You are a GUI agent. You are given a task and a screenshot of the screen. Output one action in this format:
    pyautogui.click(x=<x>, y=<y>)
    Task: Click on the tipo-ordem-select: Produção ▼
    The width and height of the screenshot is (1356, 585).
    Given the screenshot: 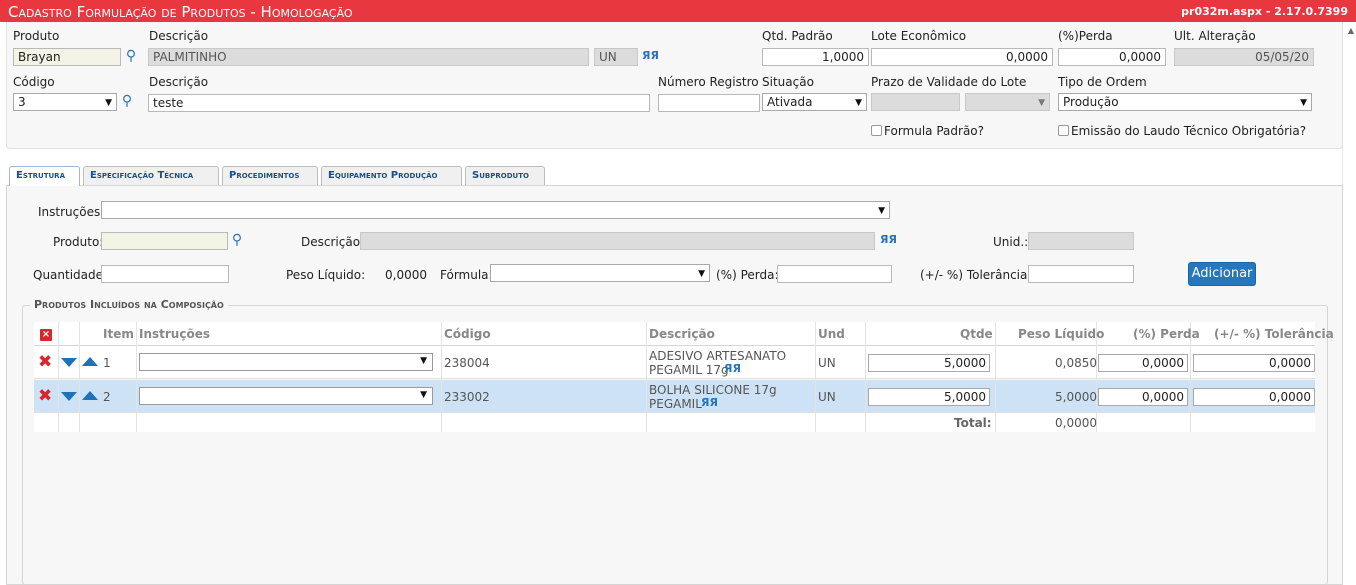 What is the action you would take?
    pyautogui.click(x=1185, y=102)
    